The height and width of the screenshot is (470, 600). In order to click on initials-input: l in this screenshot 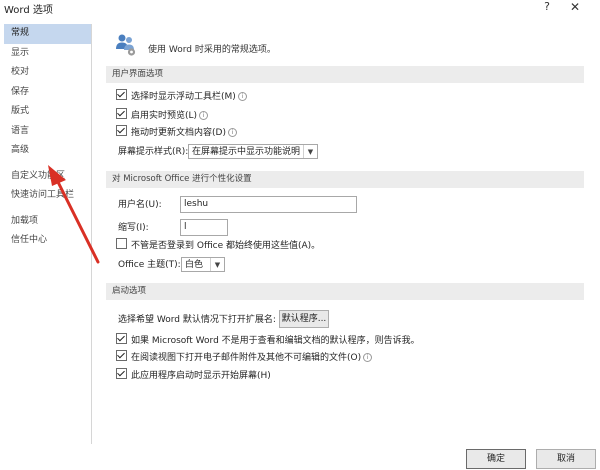, I will do `click(204, 227)`.